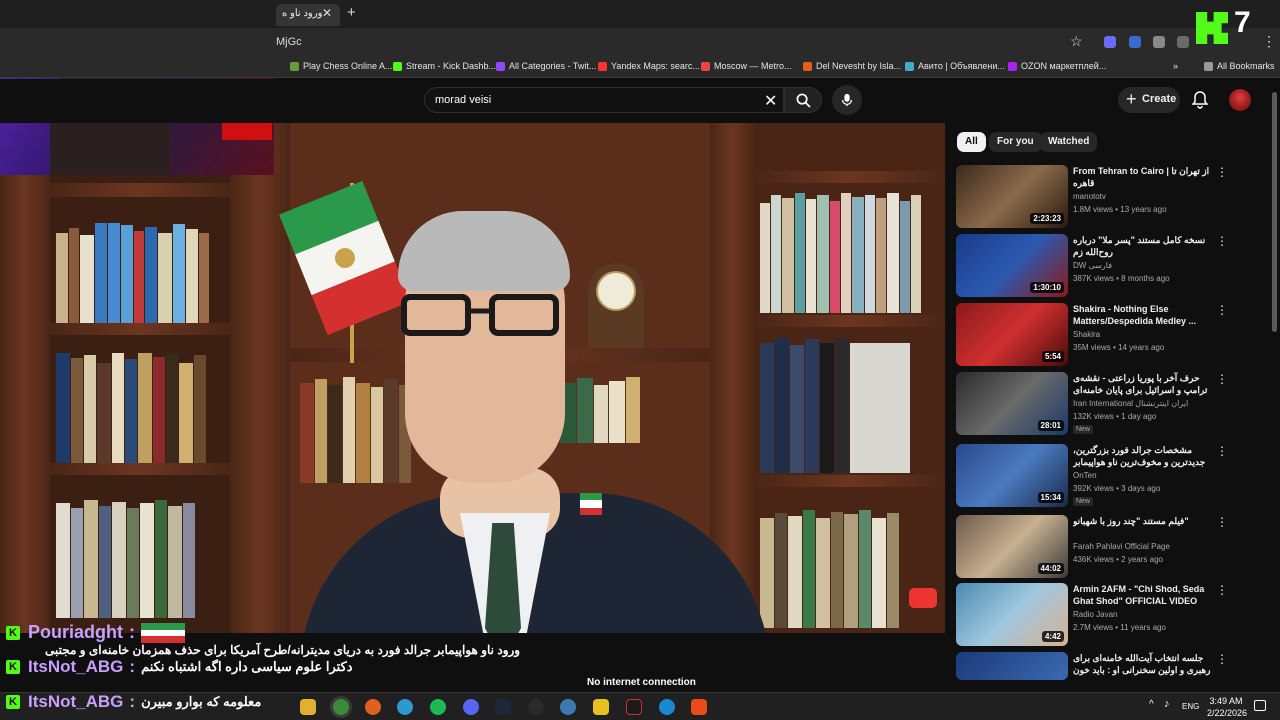  I want to click on tray-chevron-icon: ^, so click(1151, 704).